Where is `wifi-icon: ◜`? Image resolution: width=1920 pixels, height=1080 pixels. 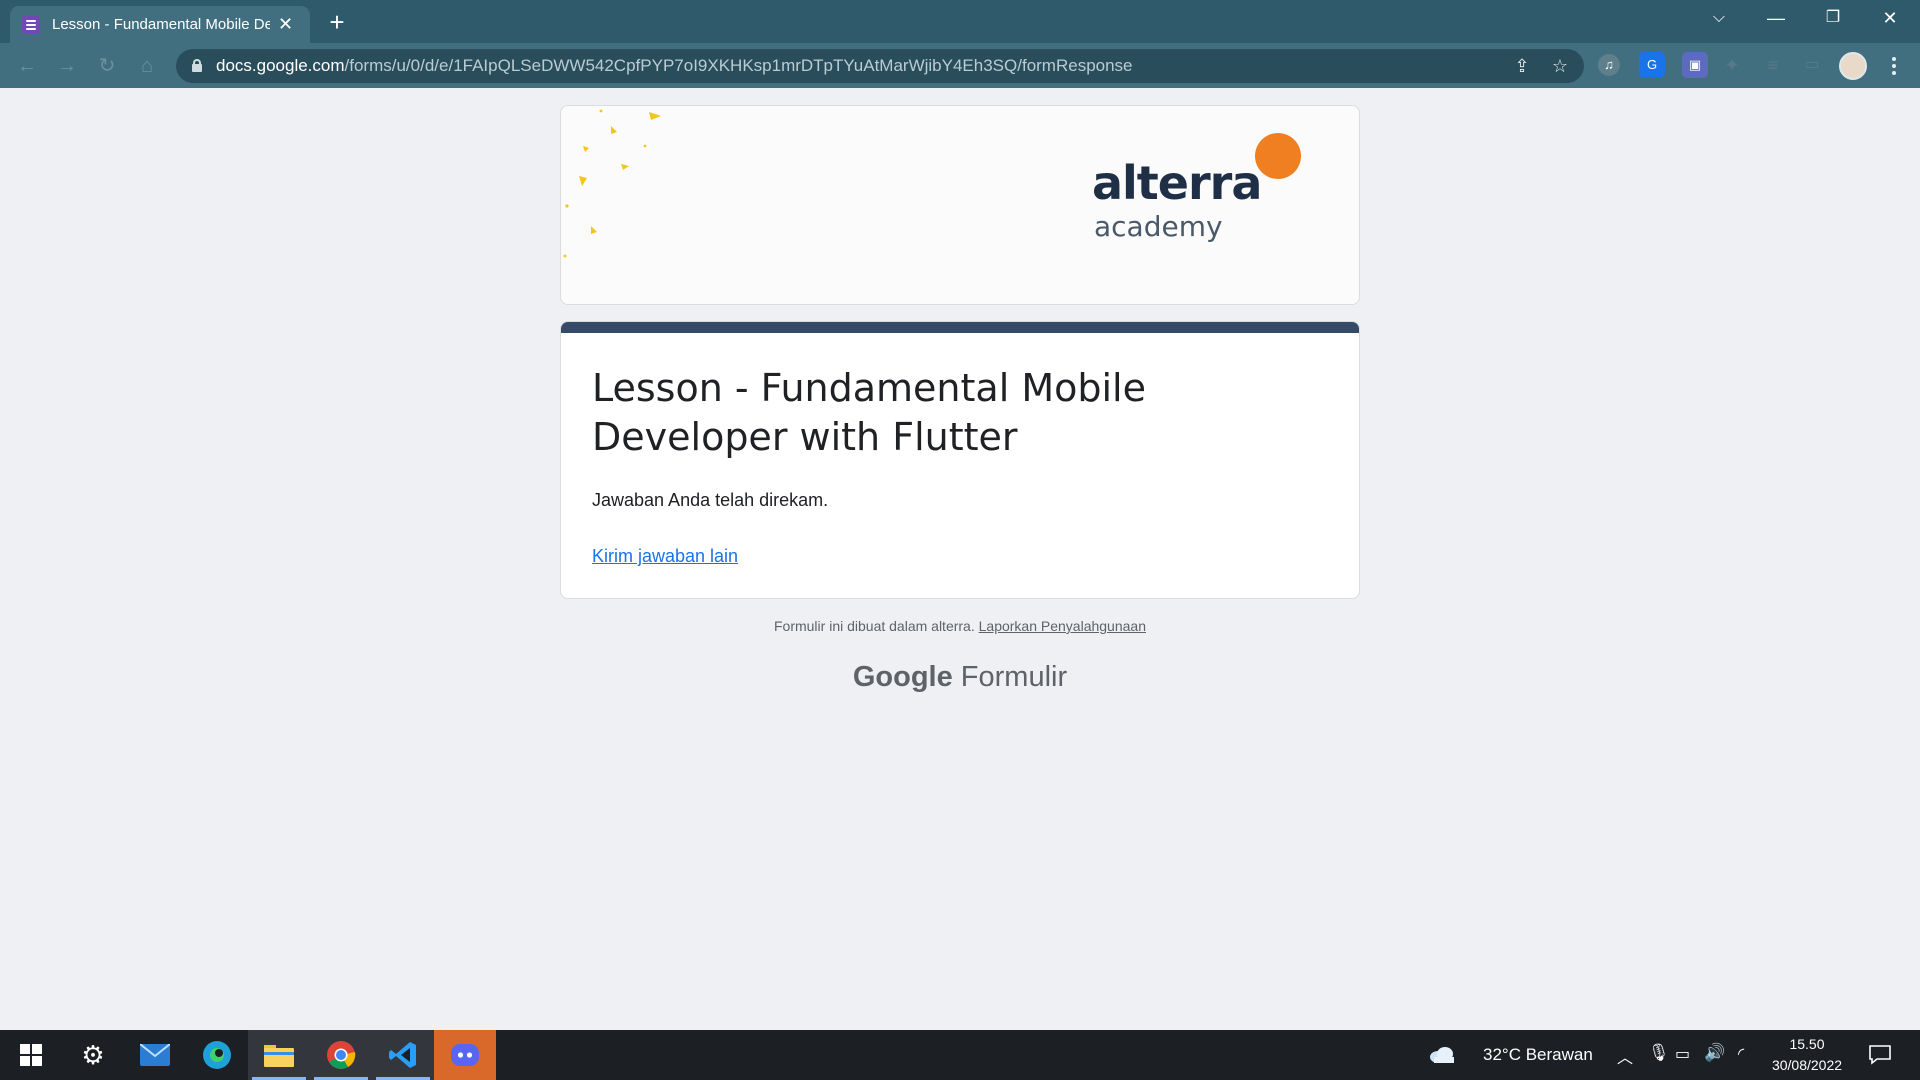
wifi-icon: ◜ is located at coordinates (1741, 1054).